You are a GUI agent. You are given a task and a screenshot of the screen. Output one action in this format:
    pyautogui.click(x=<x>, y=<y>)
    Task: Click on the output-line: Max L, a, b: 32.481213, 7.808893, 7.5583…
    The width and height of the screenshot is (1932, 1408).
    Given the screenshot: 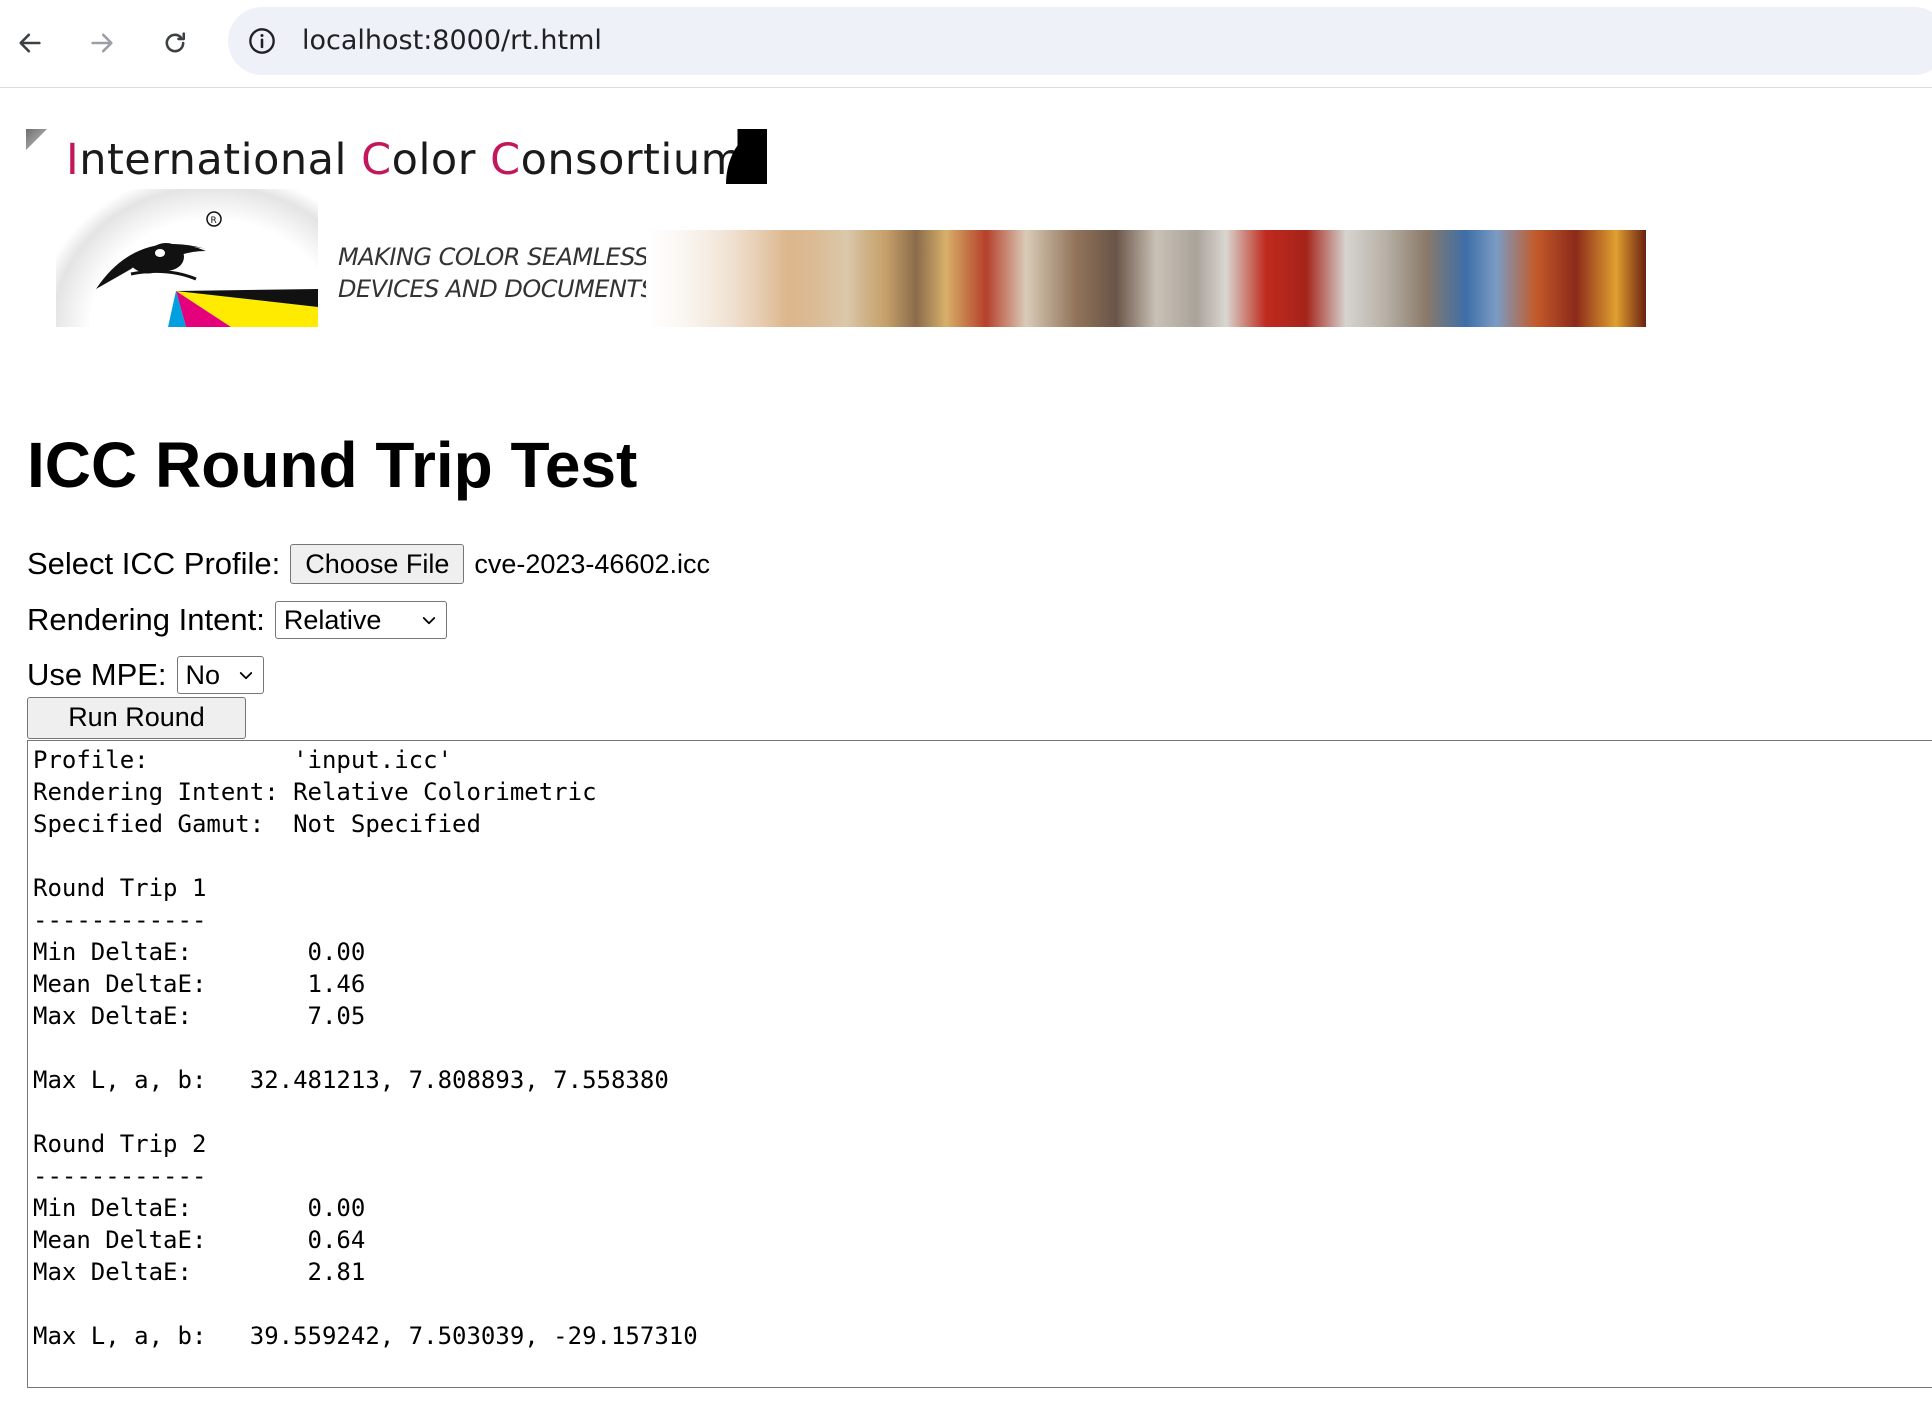 What is the action you would take?
    pyautogui.click(x=351, y=1080)
    